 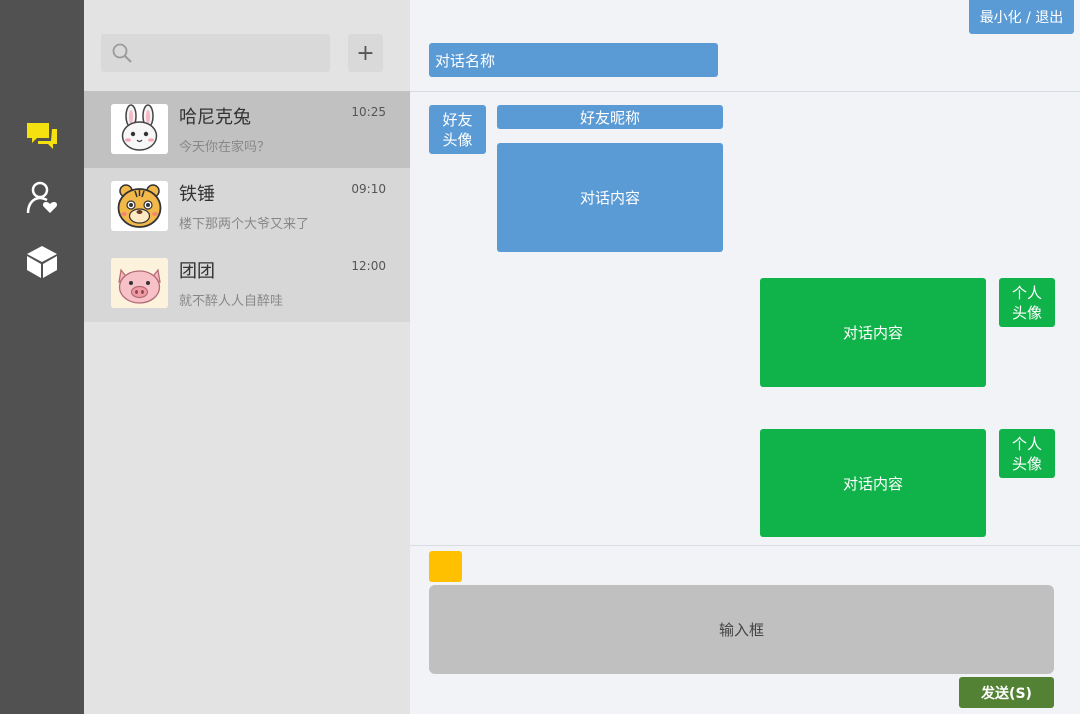 What do you see at coordinates (457, 129) in the screenshot?
I see `friend-avatar: 好友 头像` at bounding box center [457, 129].